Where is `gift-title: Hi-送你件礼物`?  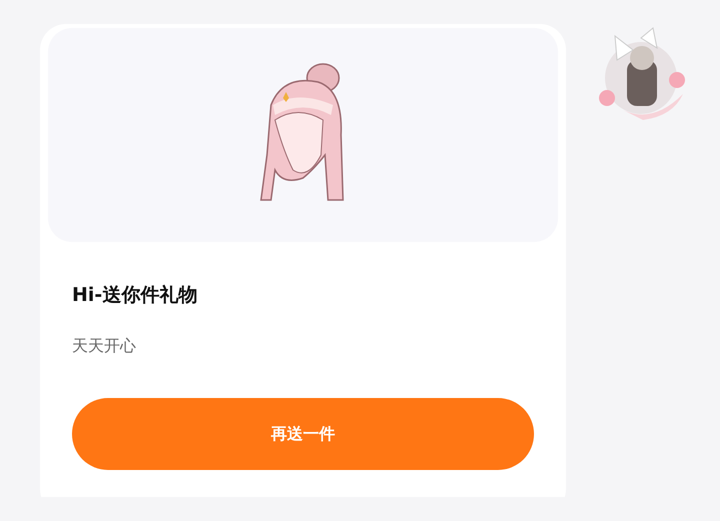
gift-title: Hi-送你件礼物 is located at coordinates (135, 295).